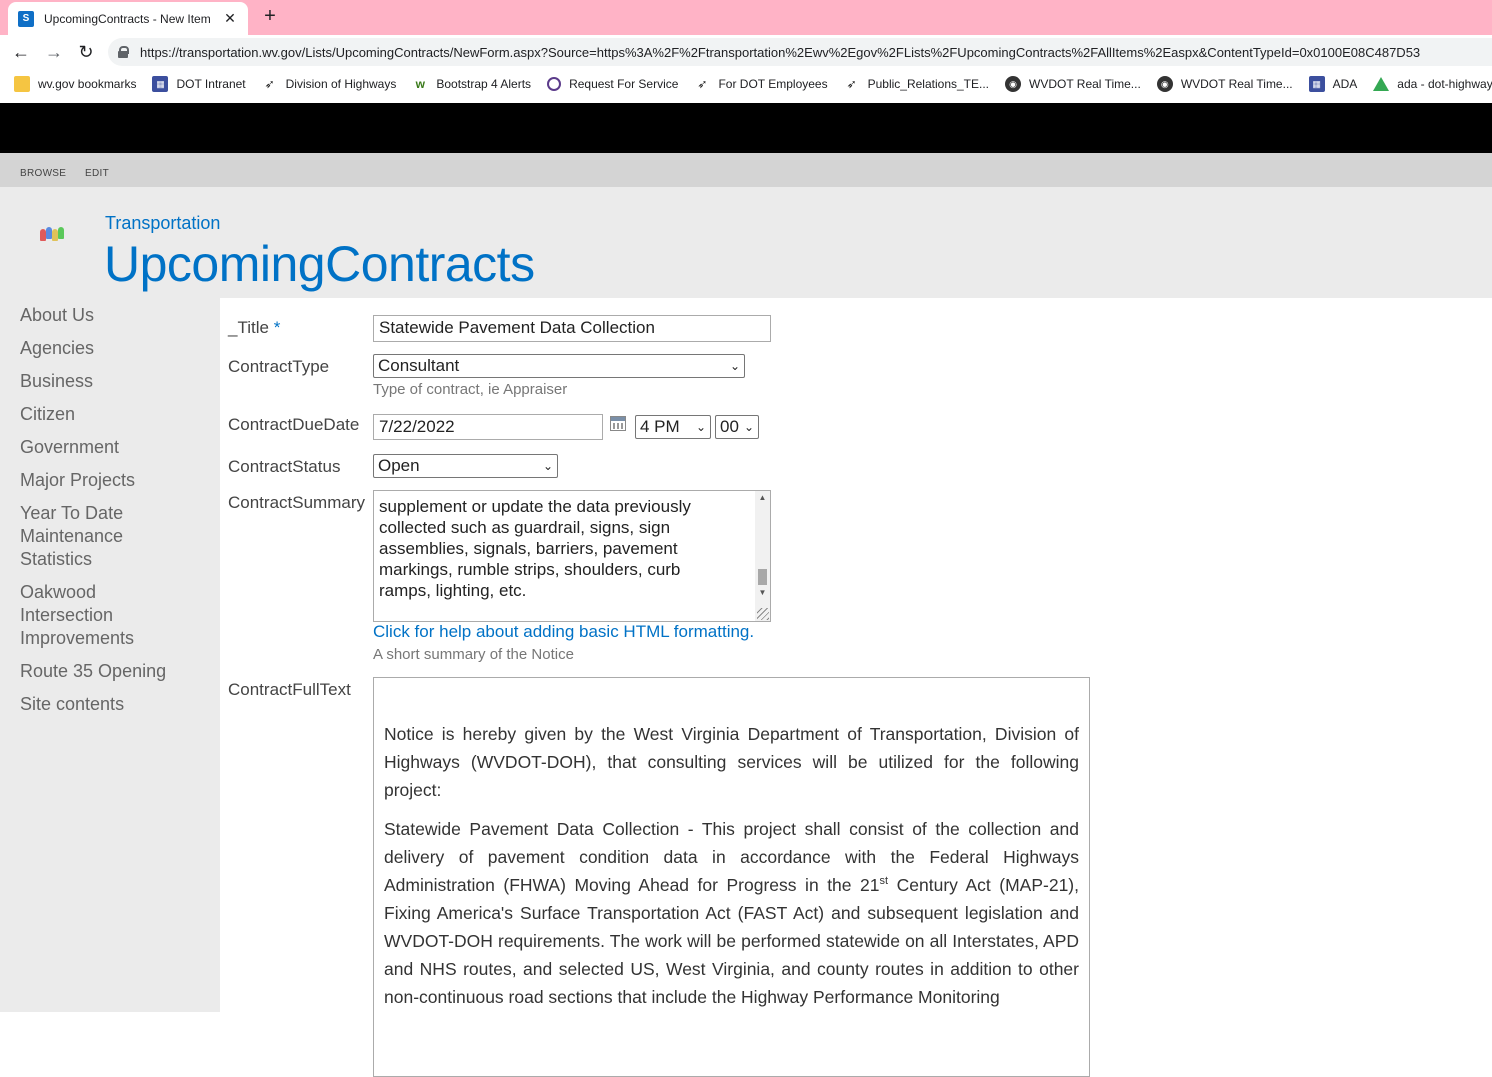  Describe the element at coordinates (67, 615) in the screenshot. I see `nav-label-line: Intersection` at that location.